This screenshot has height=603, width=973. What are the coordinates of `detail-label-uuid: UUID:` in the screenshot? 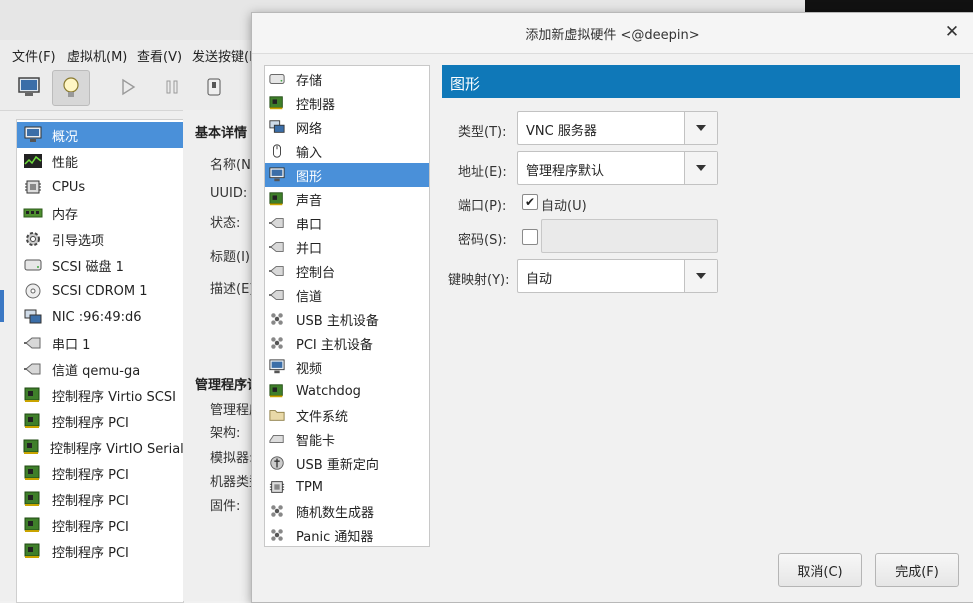 It's located at (229, 193).